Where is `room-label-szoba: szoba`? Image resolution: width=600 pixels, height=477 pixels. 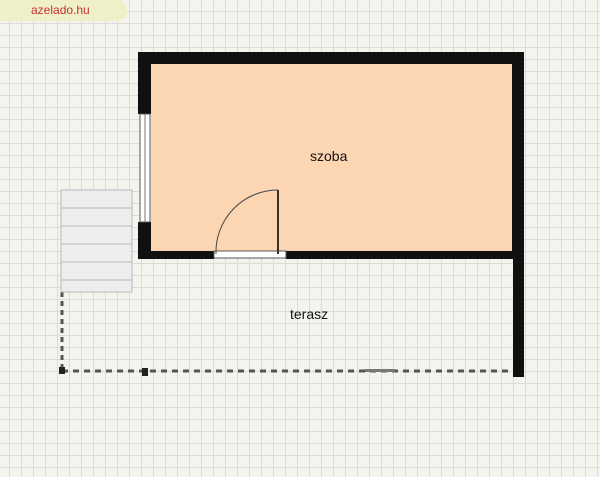
room-label-szoba: szoba is located at coordinates (329, 156).